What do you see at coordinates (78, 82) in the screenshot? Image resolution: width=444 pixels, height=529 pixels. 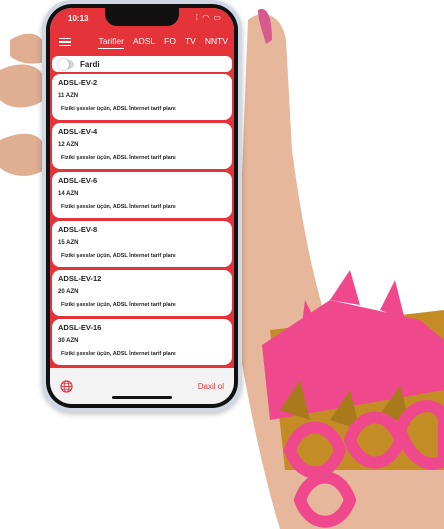 I see `plan-name: ADSL-EV-2` at bounding box center [78, 82].